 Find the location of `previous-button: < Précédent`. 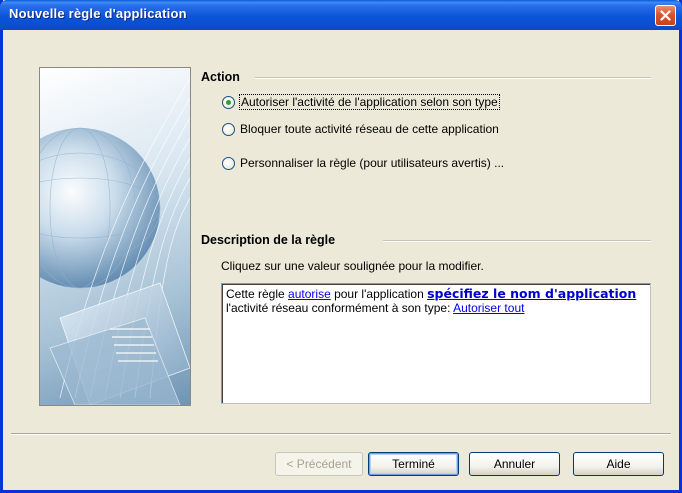

previous-button: < Précédent is located at coordinates (319, 464).